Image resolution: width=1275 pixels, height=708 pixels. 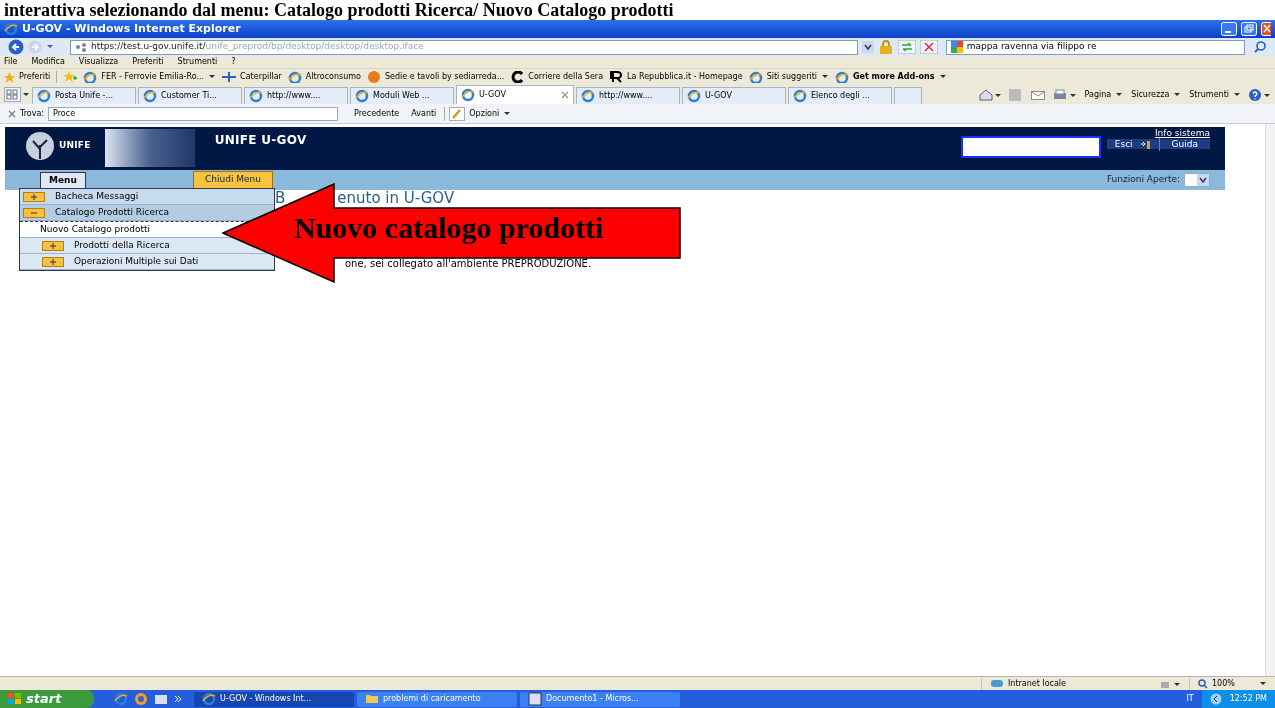 What do you see at coordinates (1203, 683) in the screenshot?
I see `zoom-icon` at bounding box center [1203, 683].